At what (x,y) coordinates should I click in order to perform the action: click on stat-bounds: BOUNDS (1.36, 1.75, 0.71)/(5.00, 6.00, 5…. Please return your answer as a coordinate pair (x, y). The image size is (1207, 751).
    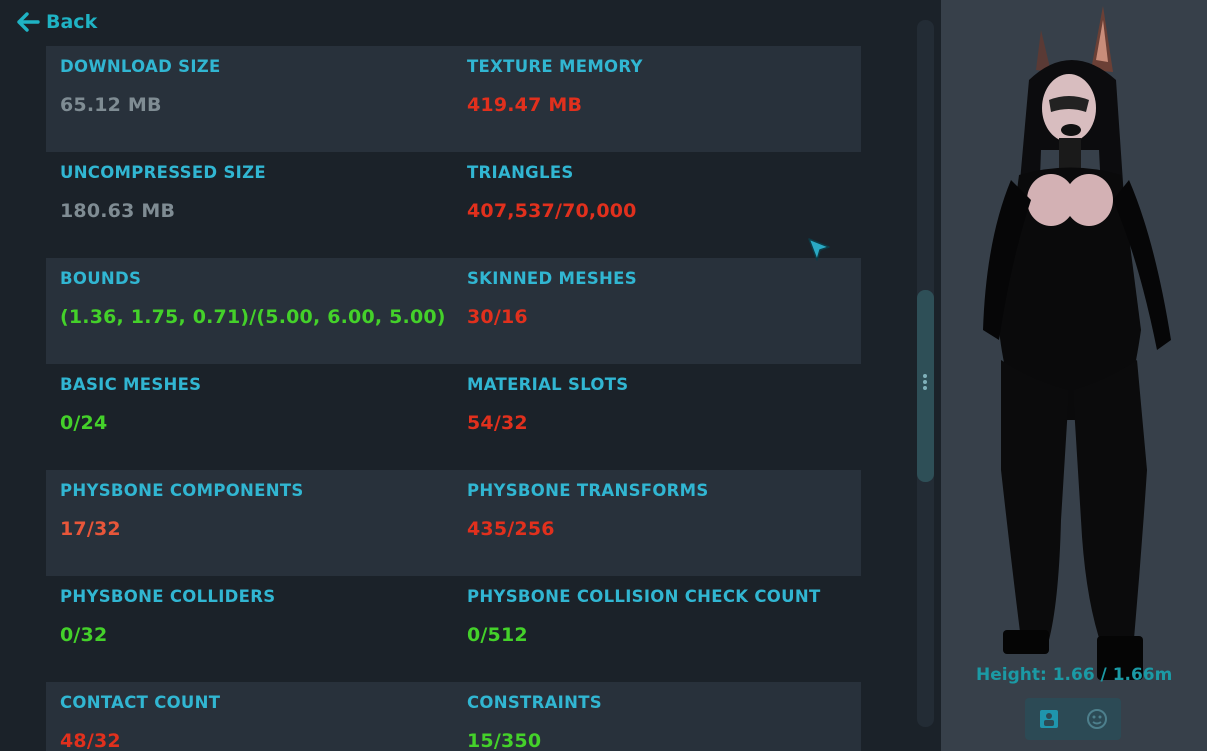
    Looking at the image, I should click on (260, 311).